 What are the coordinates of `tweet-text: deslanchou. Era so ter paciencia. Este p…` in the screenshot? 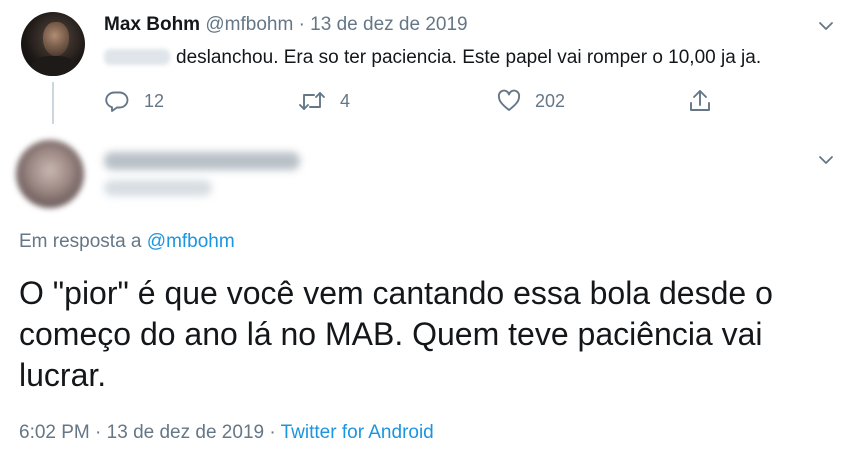 It's located at (432, 58).